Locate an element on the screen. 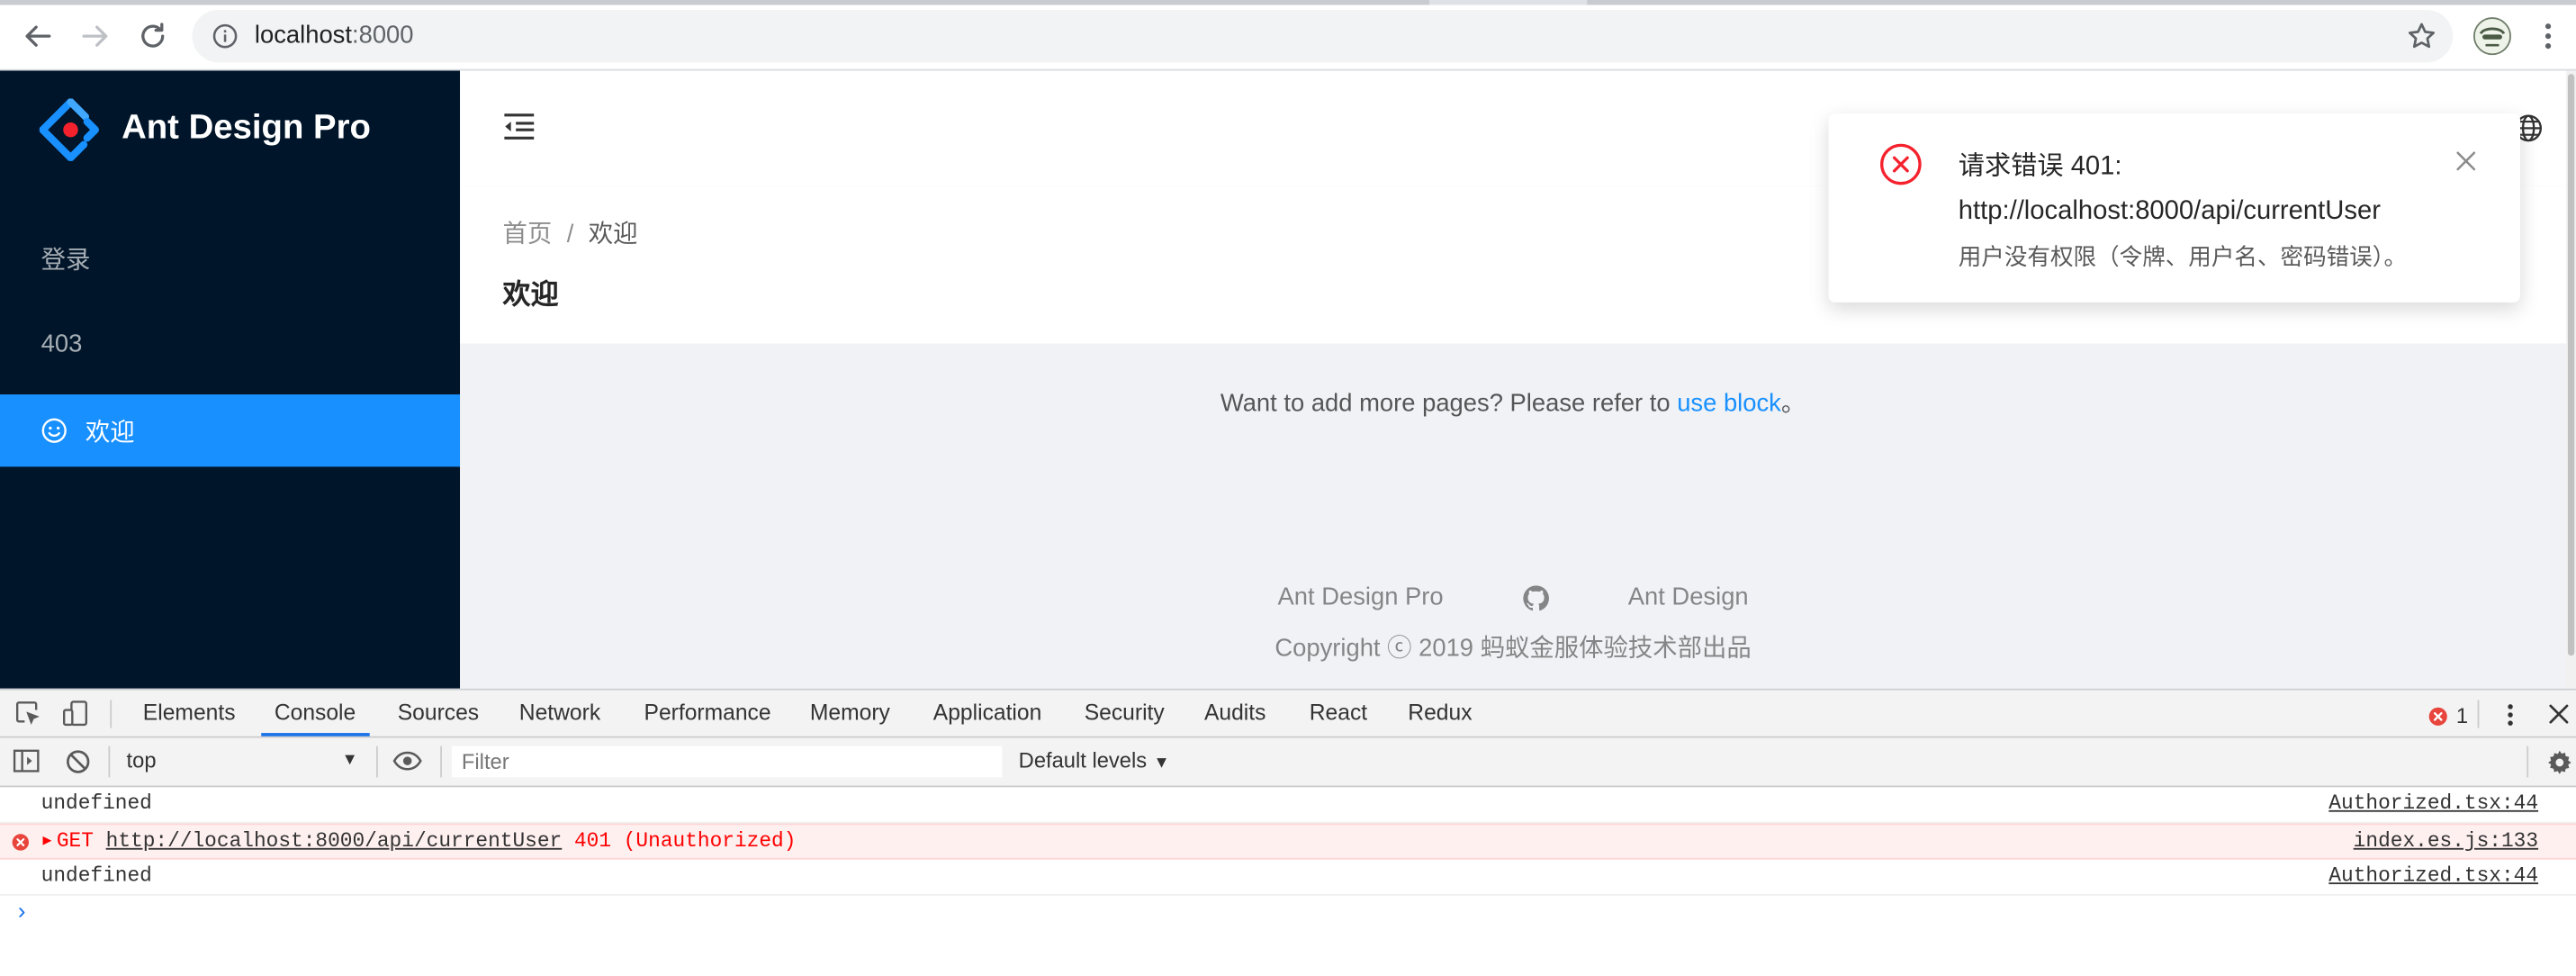 This screenshot has height=976, width=2576. log-levels-value: Default levels is located at coordinates (1083, 760).